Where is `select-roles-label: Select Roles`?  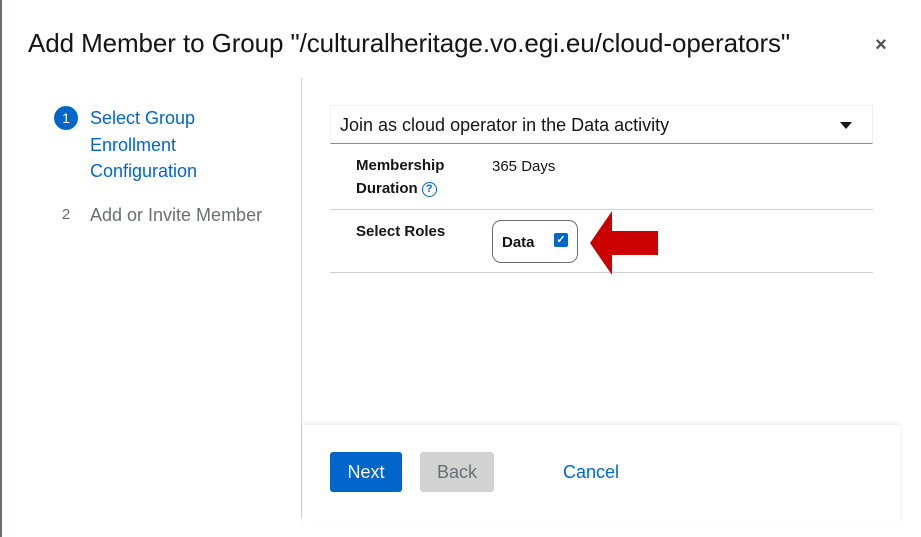 select-roles-label: Select Roles is located at coordinates (401, 231).